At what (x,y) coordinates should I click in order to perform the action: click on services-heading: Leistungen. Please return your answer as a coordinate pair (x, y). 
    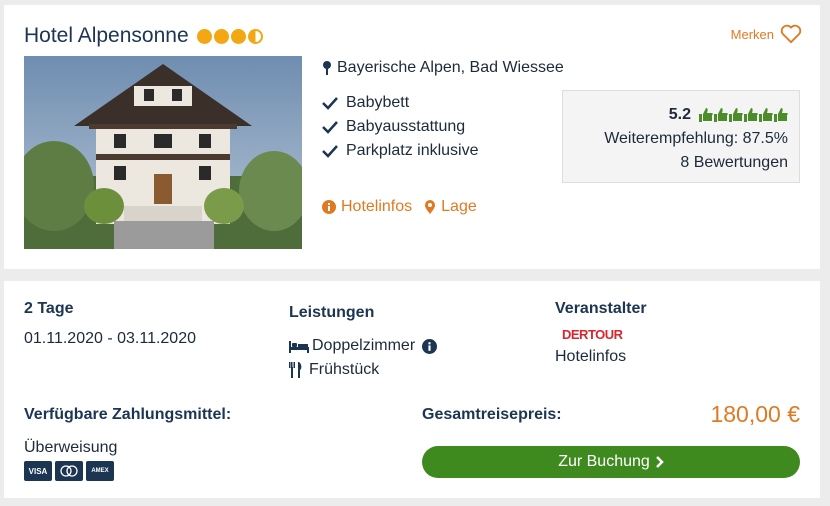
    Looking at the image, I should click on (332, 312).